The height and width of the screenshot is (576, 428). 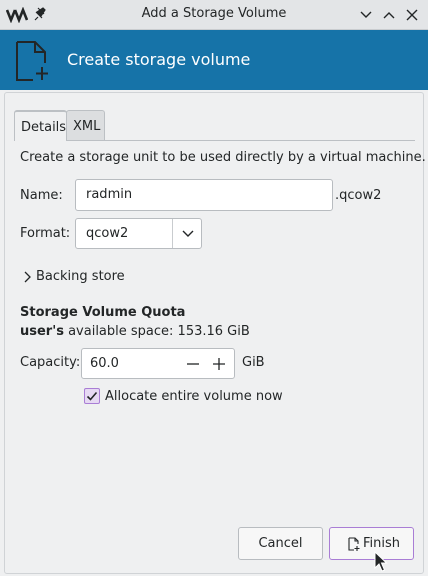 What do you see at coordinates (42, 331) in the screenshot?
I see `quota-user: user's` at bounding box center [42, 331].